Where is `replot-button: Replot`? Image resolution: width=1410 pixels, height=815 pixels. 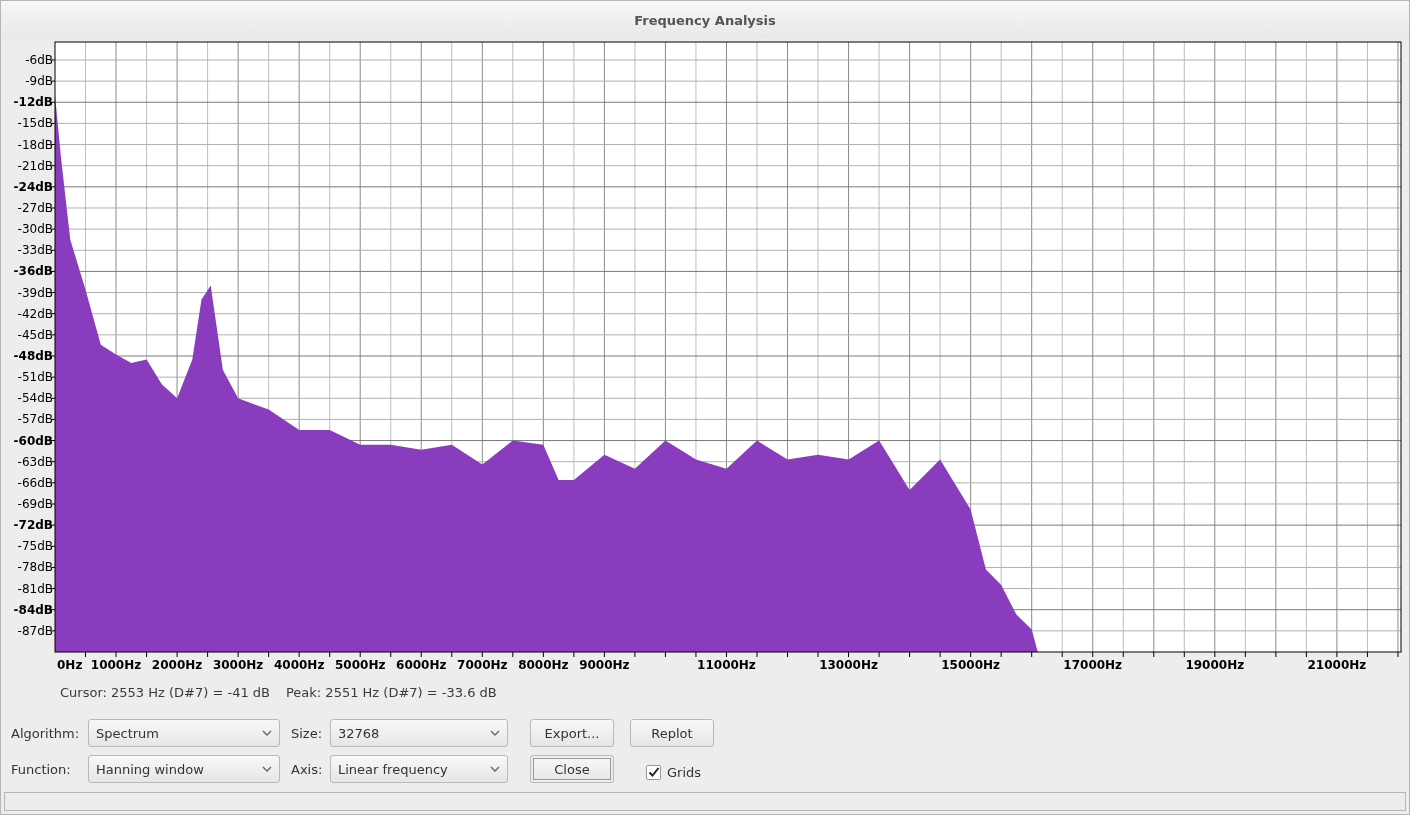
replot-button: Replot is located at coordinates (672, 733).